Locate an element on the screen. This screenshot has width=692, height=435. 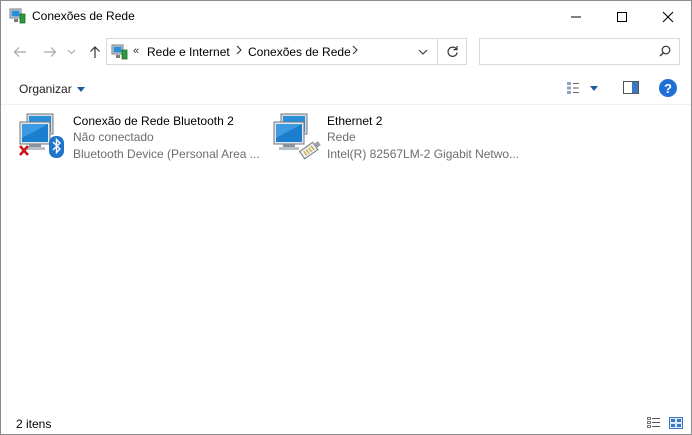
item-count: 2 itens is located at coordinates (34, 424).